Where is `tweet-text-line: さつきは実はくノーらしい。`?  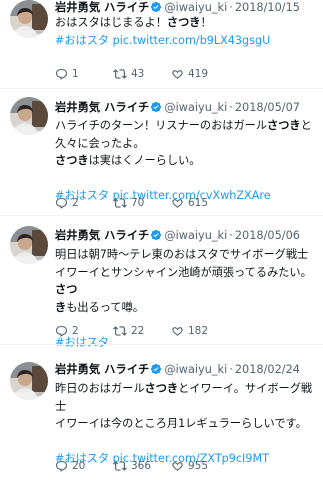 tweet-text-line: さつきは実はくノーらしい。 is located at coordinates (185, 161).